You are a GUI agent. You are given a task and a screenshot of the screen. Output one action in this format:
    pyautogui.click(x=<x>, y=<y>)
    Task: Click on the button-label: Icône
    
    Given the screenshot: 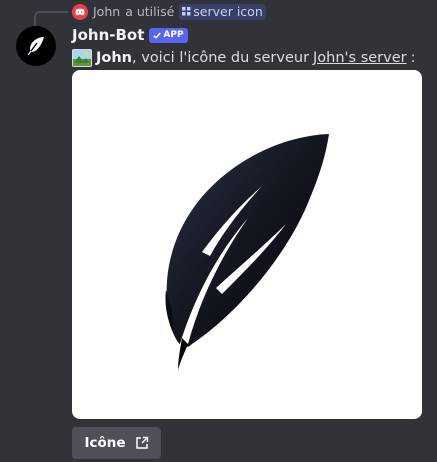 What is the action you would take?
    pyautogui.click(x=105, y=443)
    